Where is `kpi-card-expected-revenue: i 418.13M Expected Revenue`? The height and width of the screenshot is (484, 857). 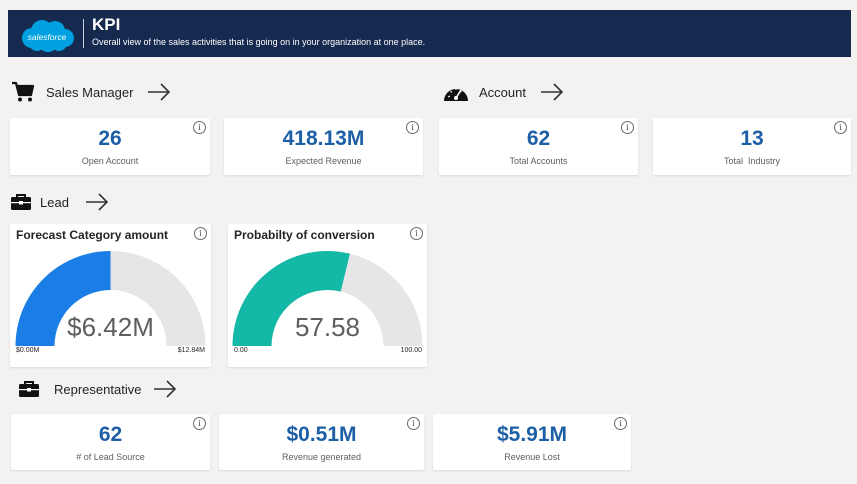 kpi-card-expected-revenue: i 418.13M Expected Revenue is located at coordinates (323, 146).